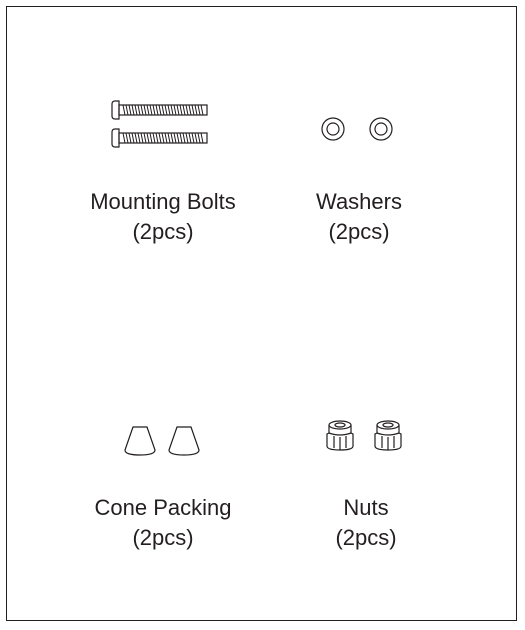 Image resolution: width=525 pixels, height=630 pixels. Describe the element at coordinates (159, 124) in the screenshot. I see `mounting-bolts-icon` at that location.